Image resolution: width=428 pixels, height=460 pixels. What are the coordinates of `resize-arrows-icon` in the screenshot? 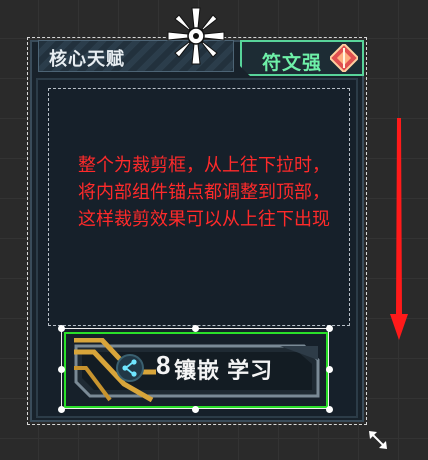 It's located at (378, 440).